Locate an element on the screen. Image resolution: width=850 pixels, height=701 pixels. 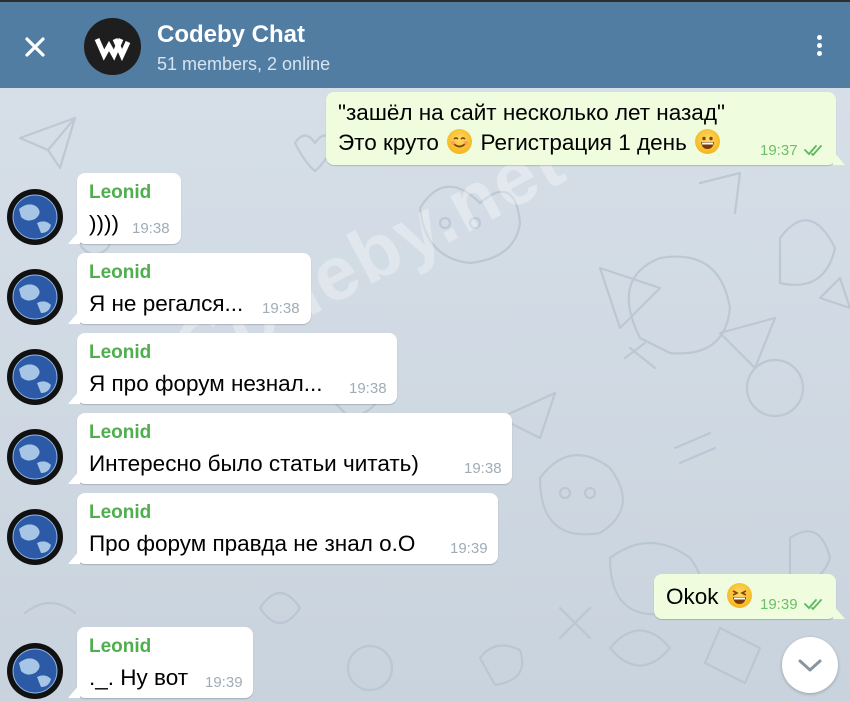
chat-member-status: 51 members, 2 online is located at coordinates (244, 64).